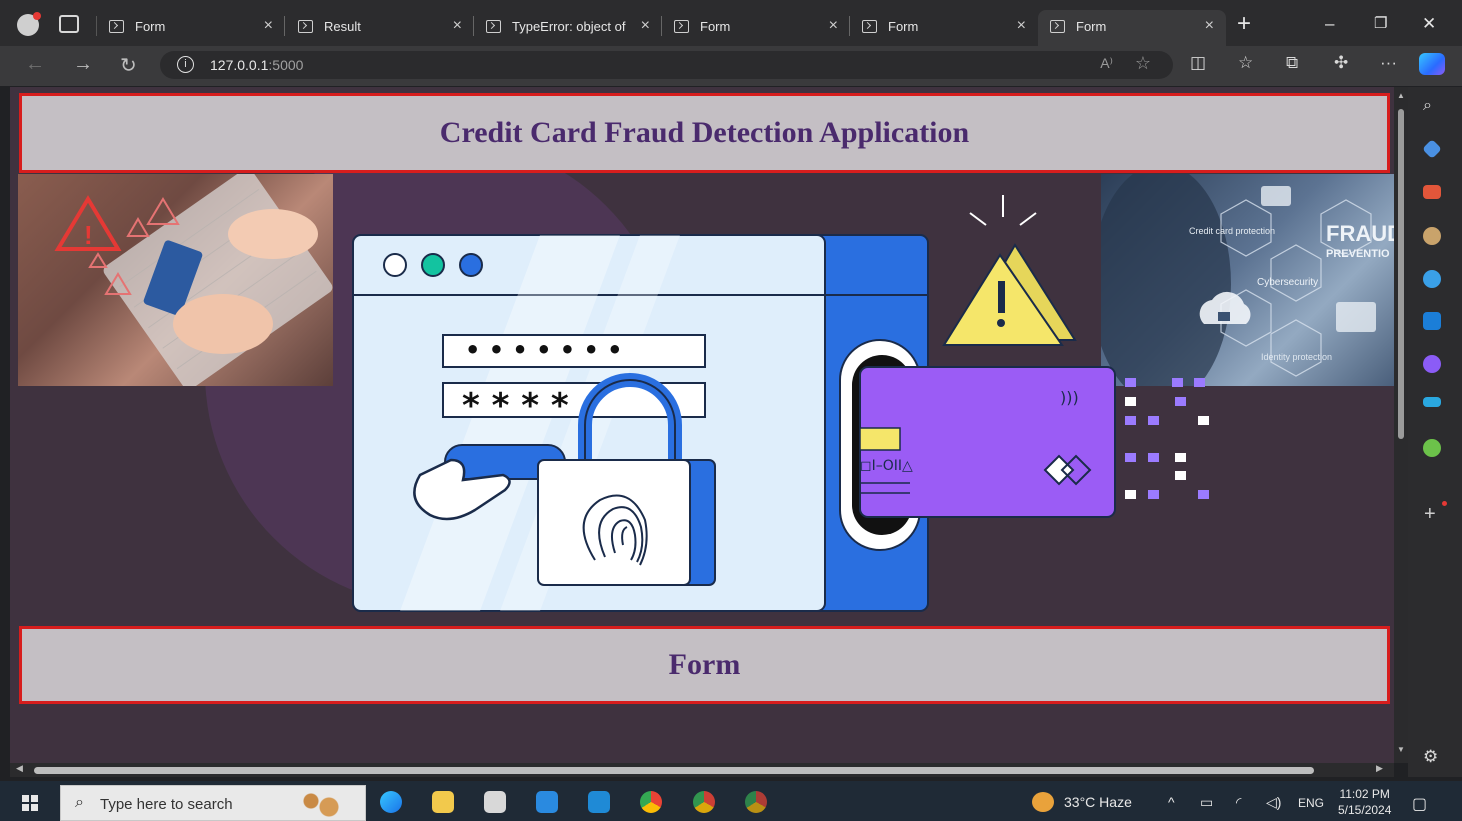 The width and height of the screenshot is (1462, 821). Describe the element at coordinates (1171, 802) in the screenshot. I see `show-hidden-icons-icon: ^` at that location.